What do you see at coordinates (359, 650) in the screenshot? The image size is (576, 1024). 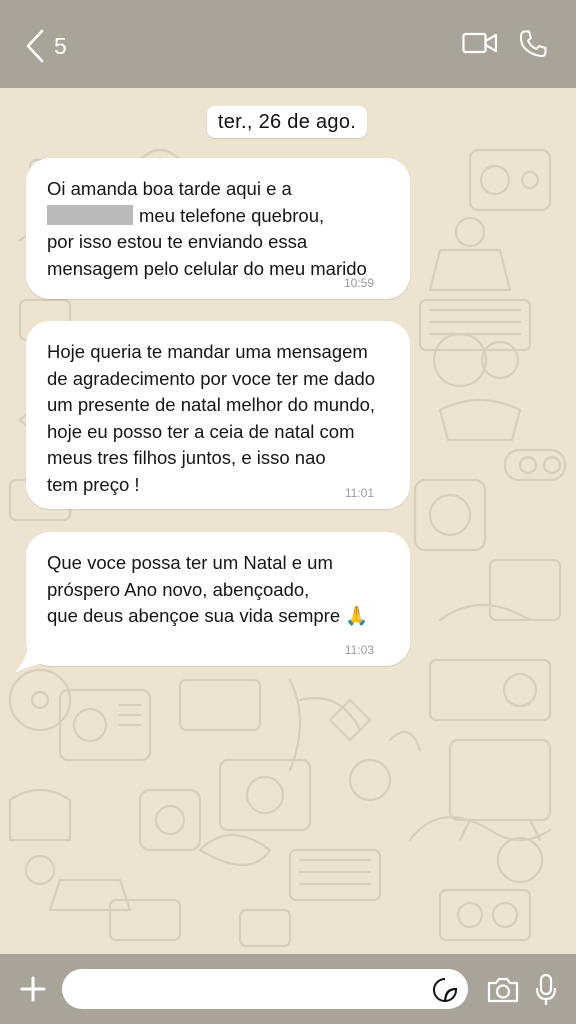 I see `message-time: 11:03` at bounding box center [359, 650].